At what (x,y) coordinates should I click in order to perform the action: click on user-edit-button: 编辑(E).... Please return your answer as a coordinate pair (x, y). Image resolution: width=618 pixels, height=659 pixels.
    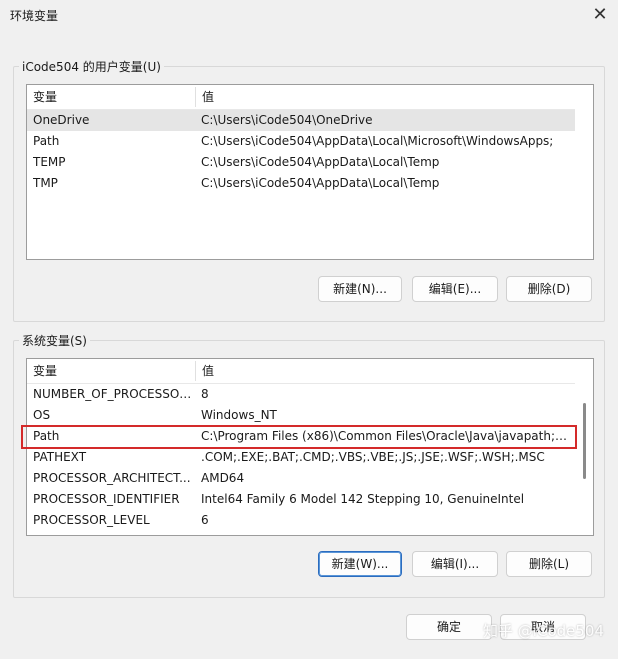
    Looking at the image, I should click on (455, 289).